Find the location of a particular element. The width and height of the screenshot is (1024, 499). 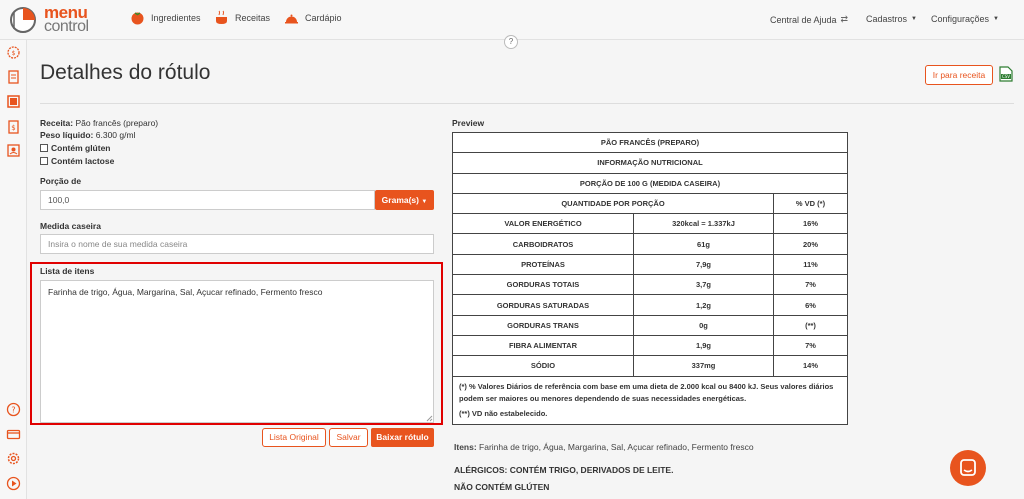

pot-icon is located at coordinates (221, 17).